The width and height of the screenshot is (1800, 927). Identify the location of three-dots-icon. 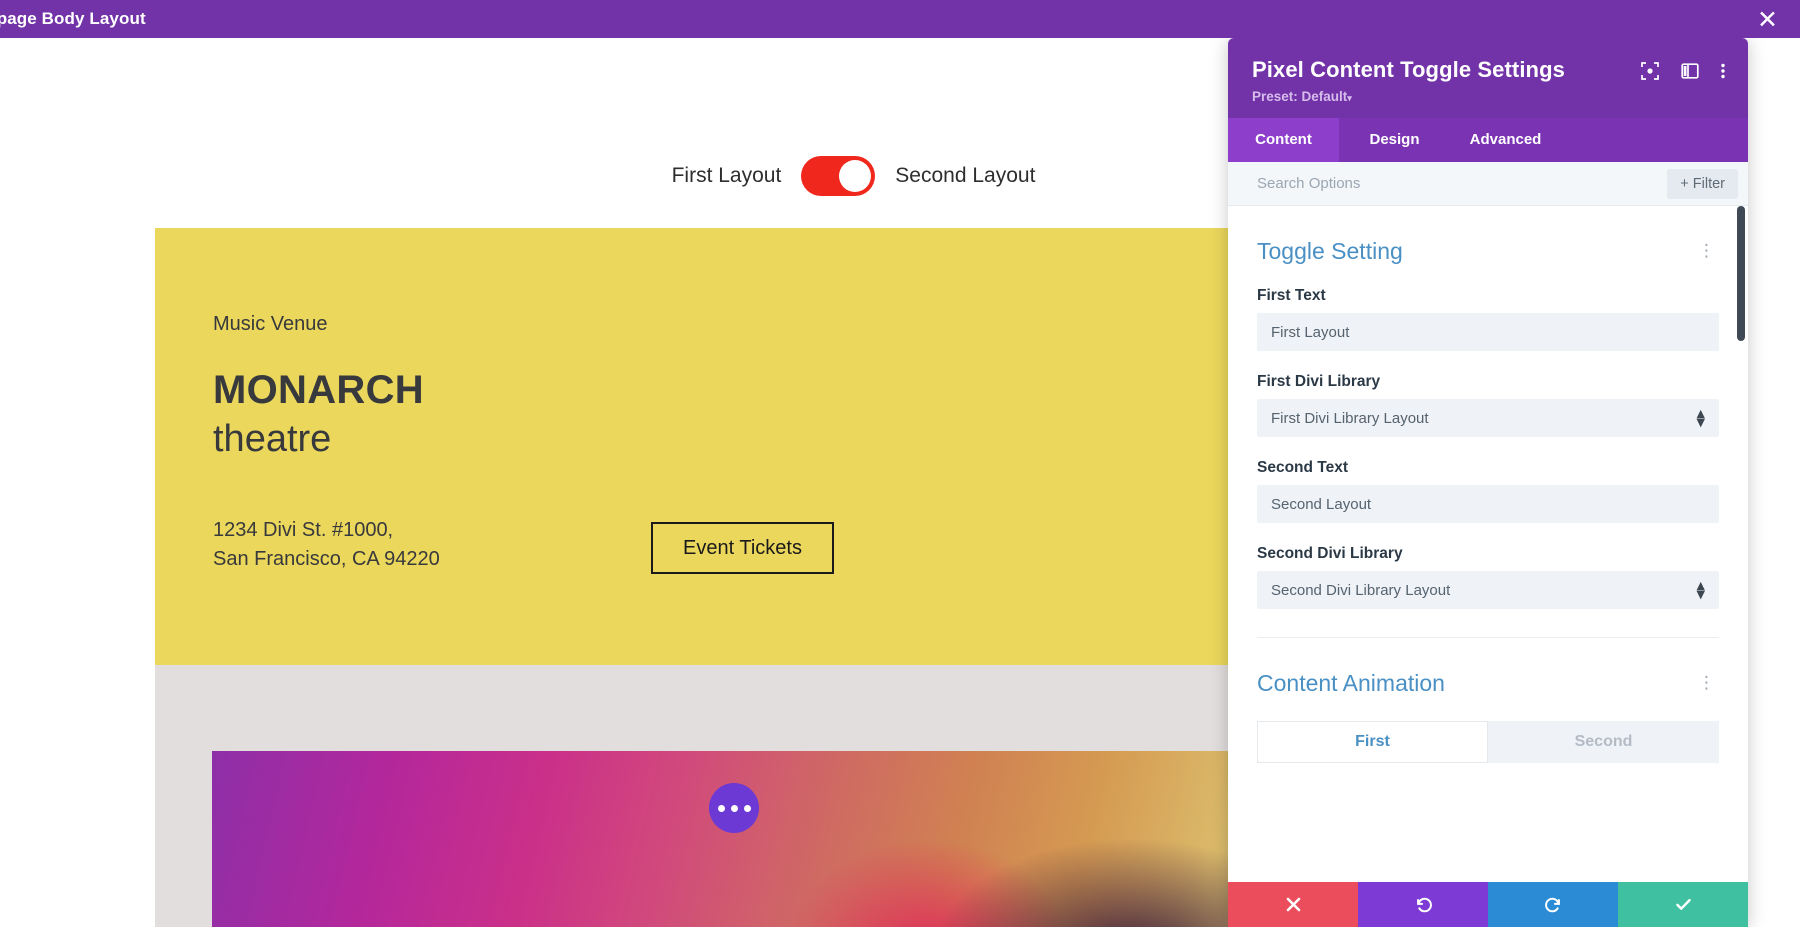
(734, 808).